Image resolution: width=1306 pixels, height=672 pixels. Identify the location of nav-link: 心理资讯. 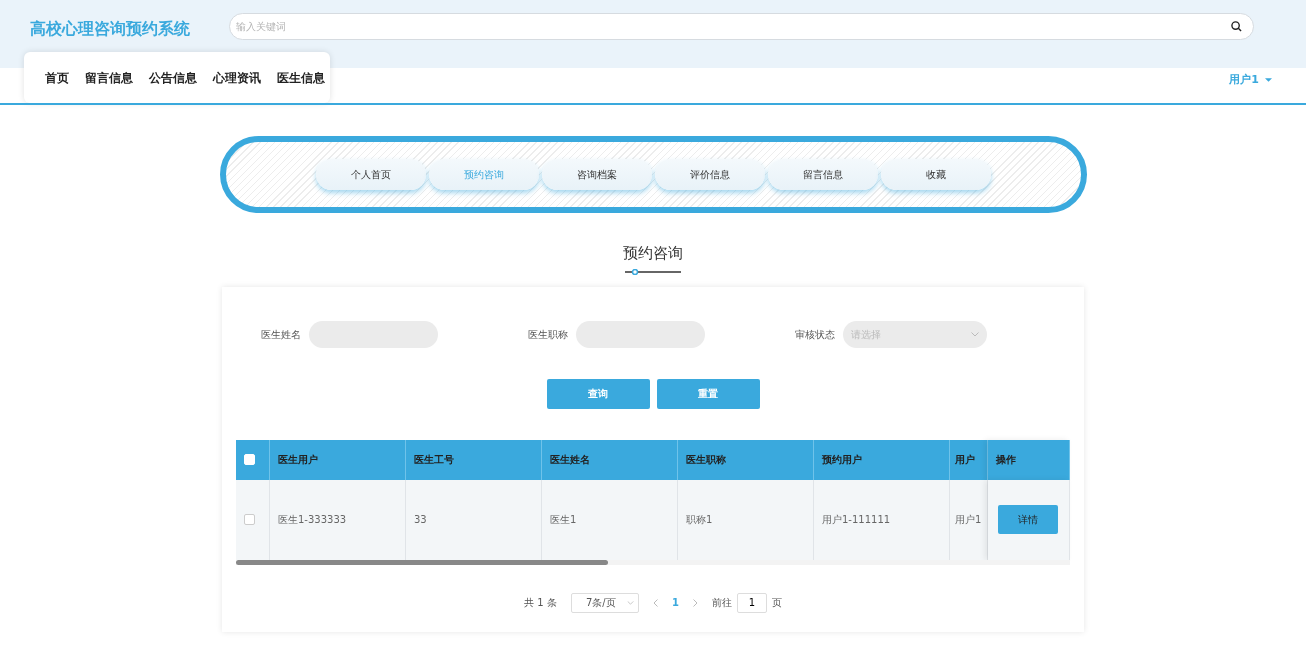
(237, 77).